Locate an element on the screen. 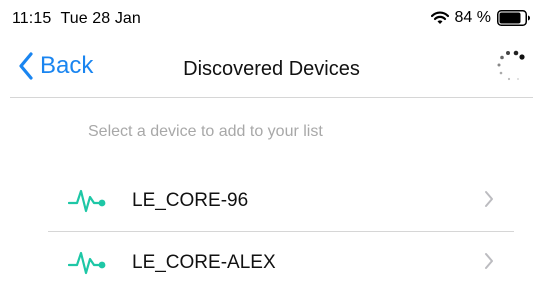 This screenshot has width=543, height=286. status-time: 11:15 Tue 28 Jan is located at coordinates (76, 19).